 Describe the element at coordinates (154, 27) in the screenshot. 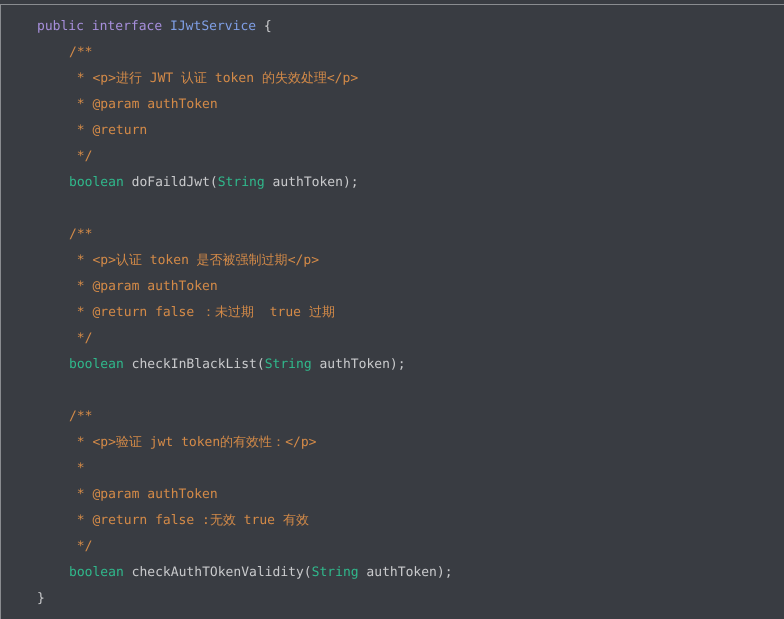

I see `code-line: public interface IJwtService {` at that location.